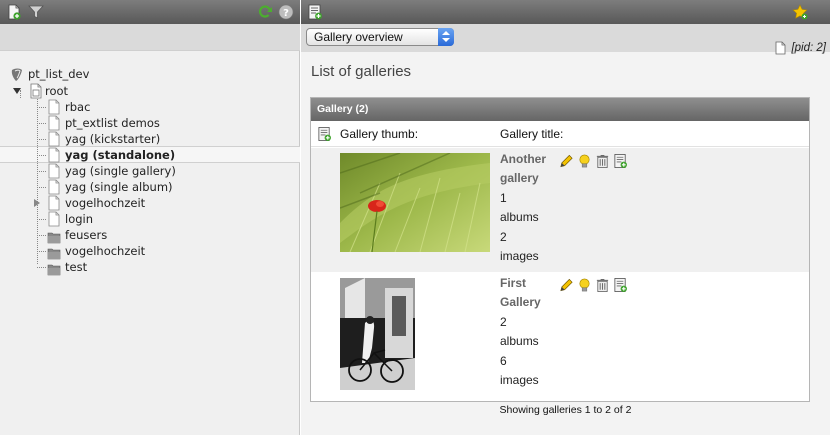 The height and width of the screenshot is (435, 830). Describe the element at coordinates (315, 12) in the screenshot. I see `edit-list-icon` at that location.